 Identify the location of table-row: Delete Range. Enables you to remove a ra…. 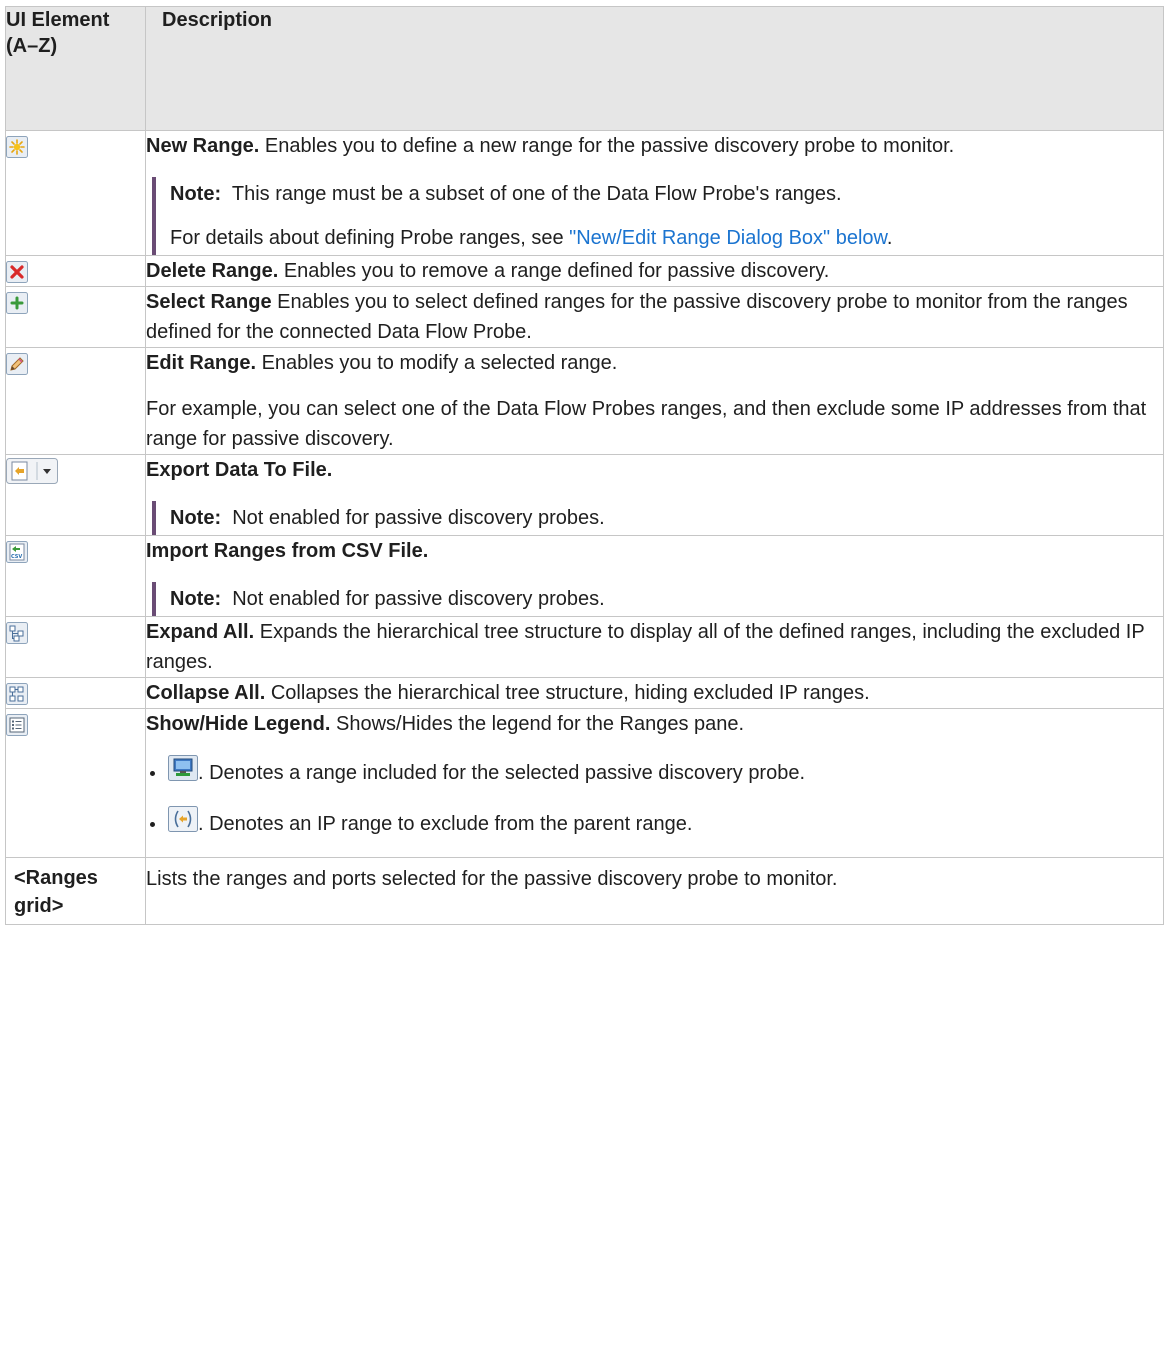
(584, 271).